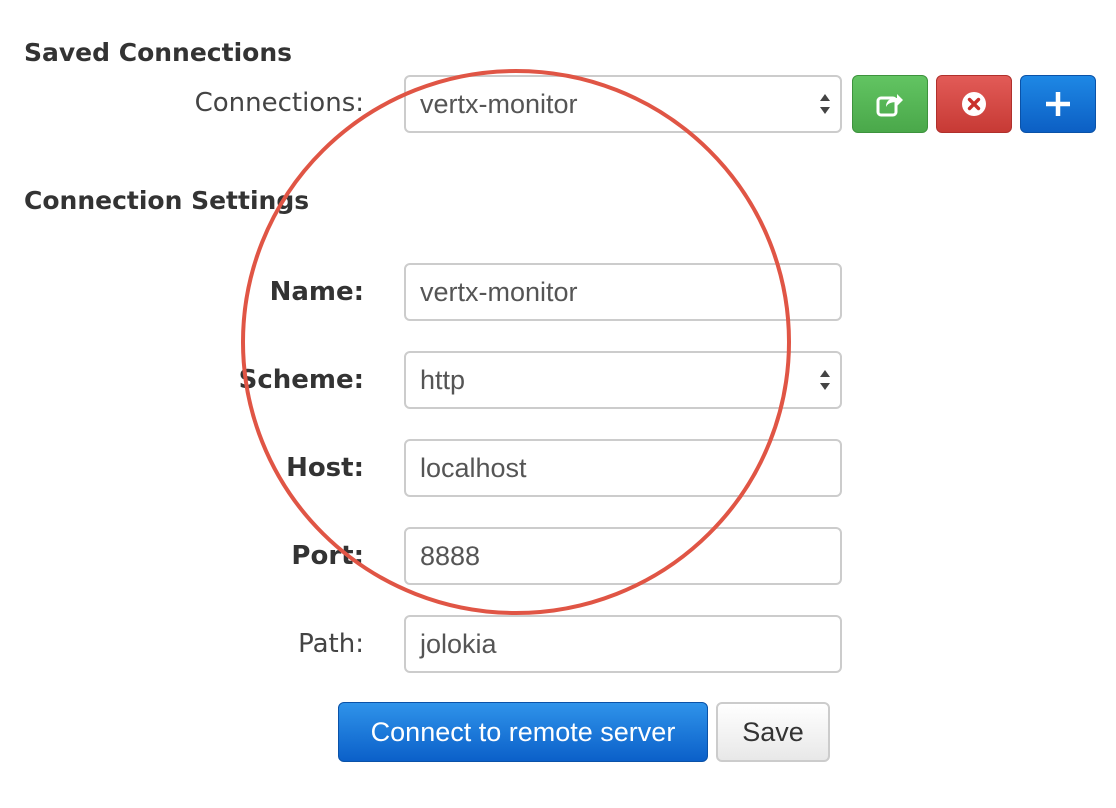  What do you see at coordinates (450, 555) in the screenshot?
I see `port-value: 8888` at bounding box center [450, 555].